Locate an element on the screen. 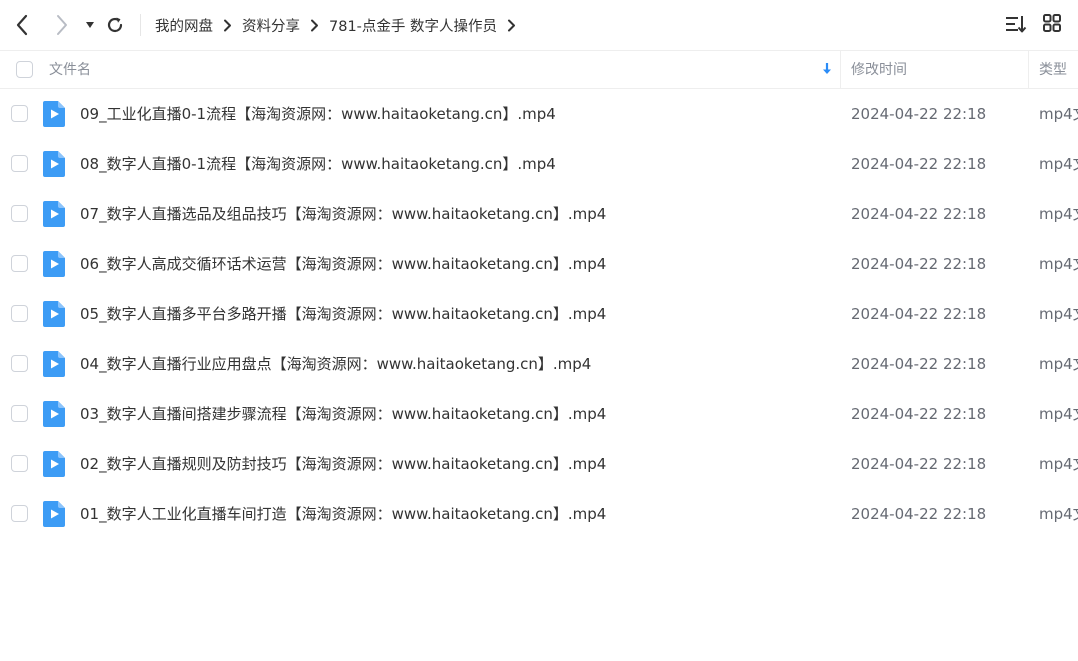 This screenshot has width=1078, height=661. refresh-icon is located at coordinates (115, 25).